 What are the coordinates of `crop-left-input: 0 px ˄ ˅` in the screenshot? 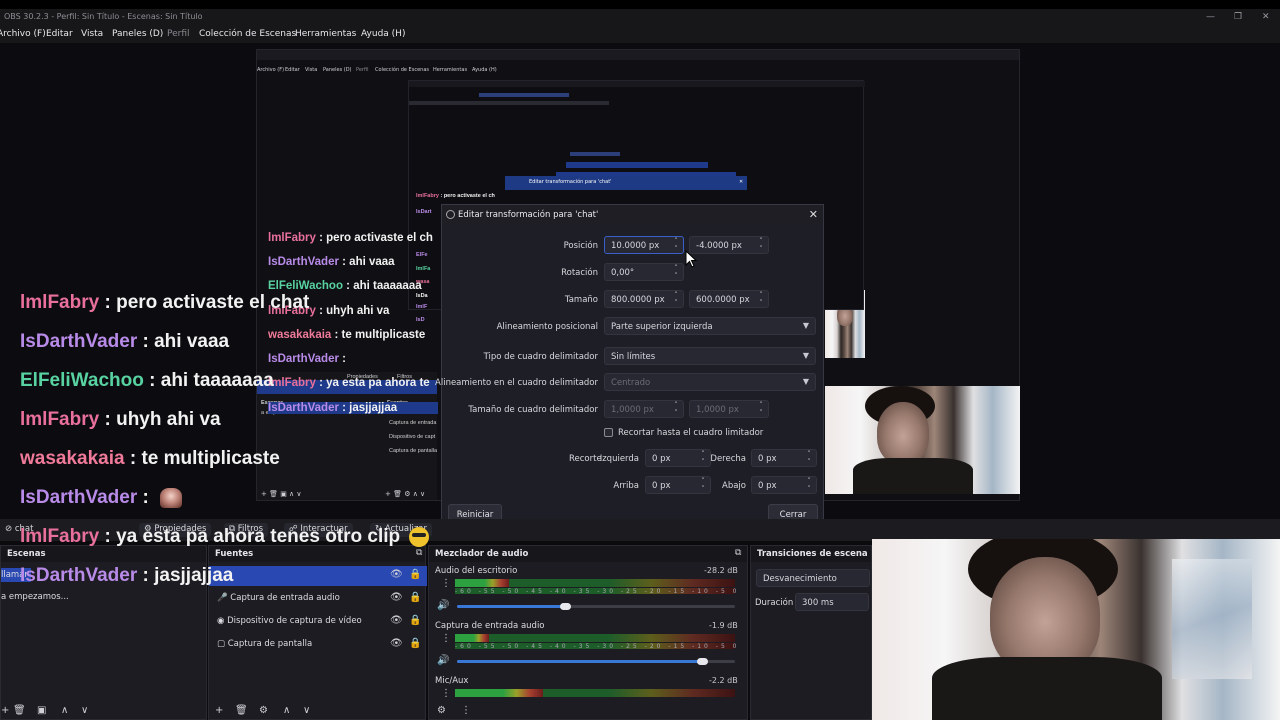 It's located at (678, 458).